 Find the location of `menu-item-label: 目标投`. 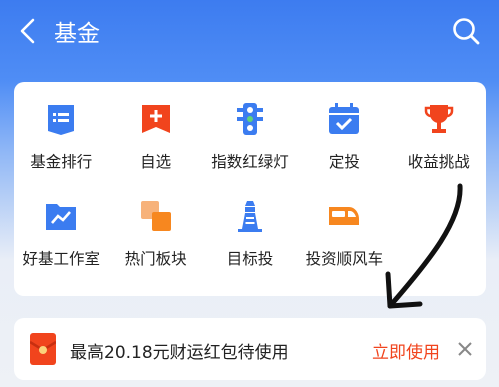

menu-item-label: 目标投 is located at coordinates (250, 259).